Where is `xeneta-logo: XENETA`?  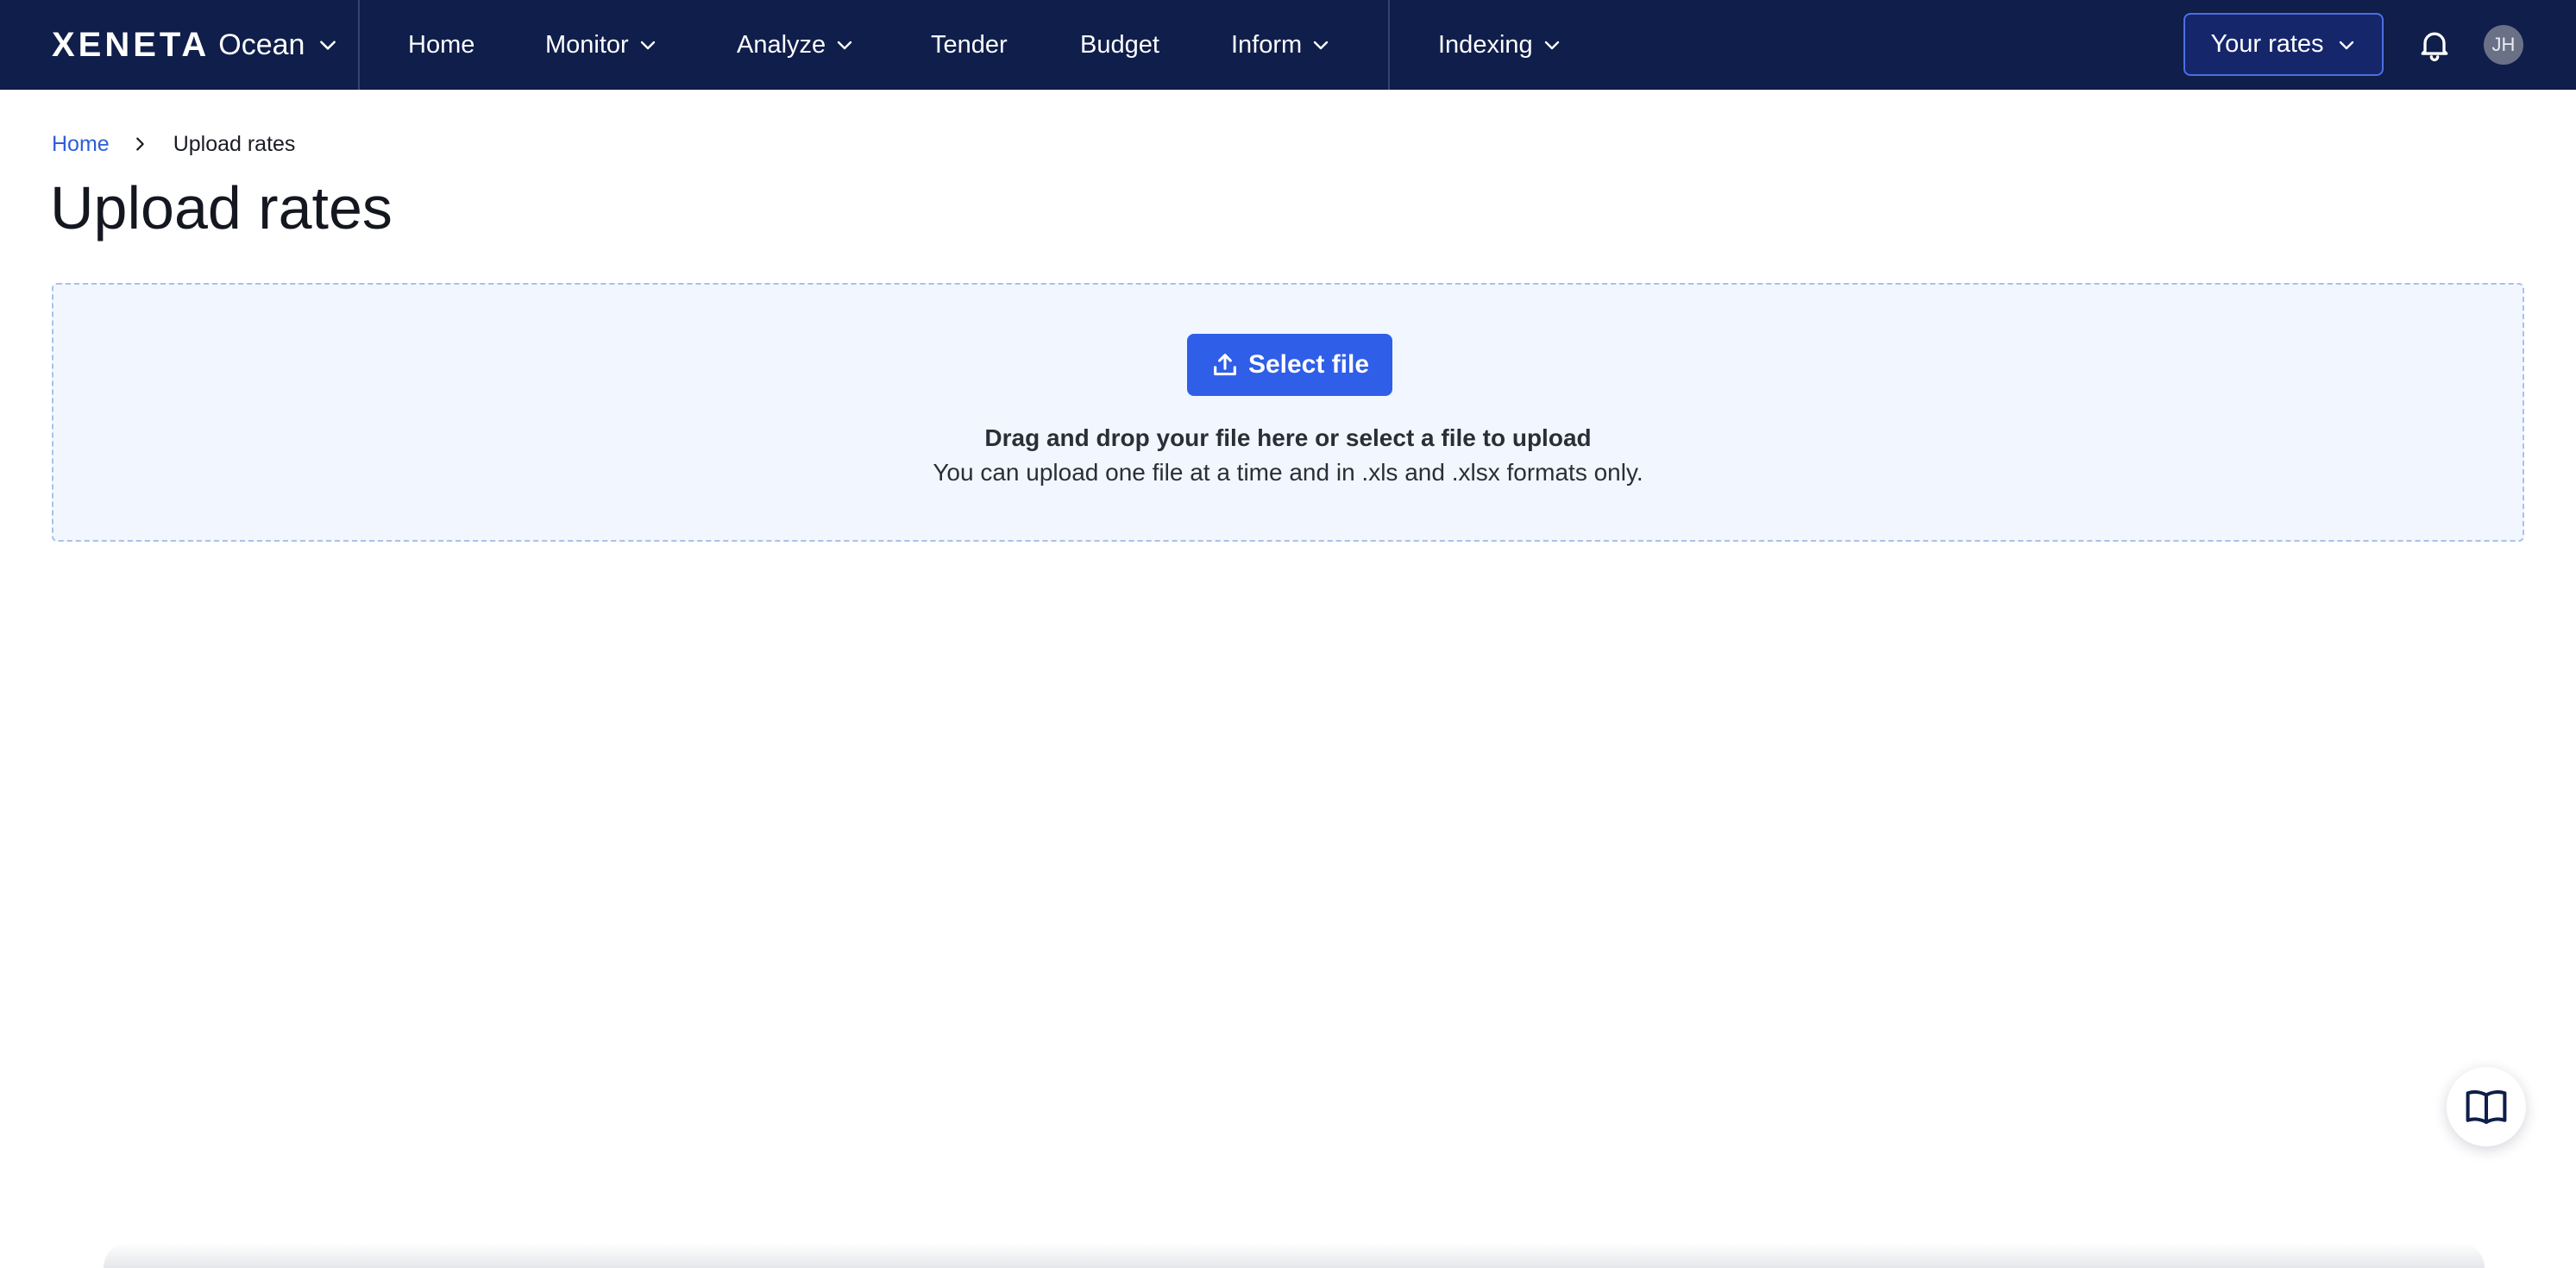
xeneta-logo: XENETA is located at coordinates (131, 44).